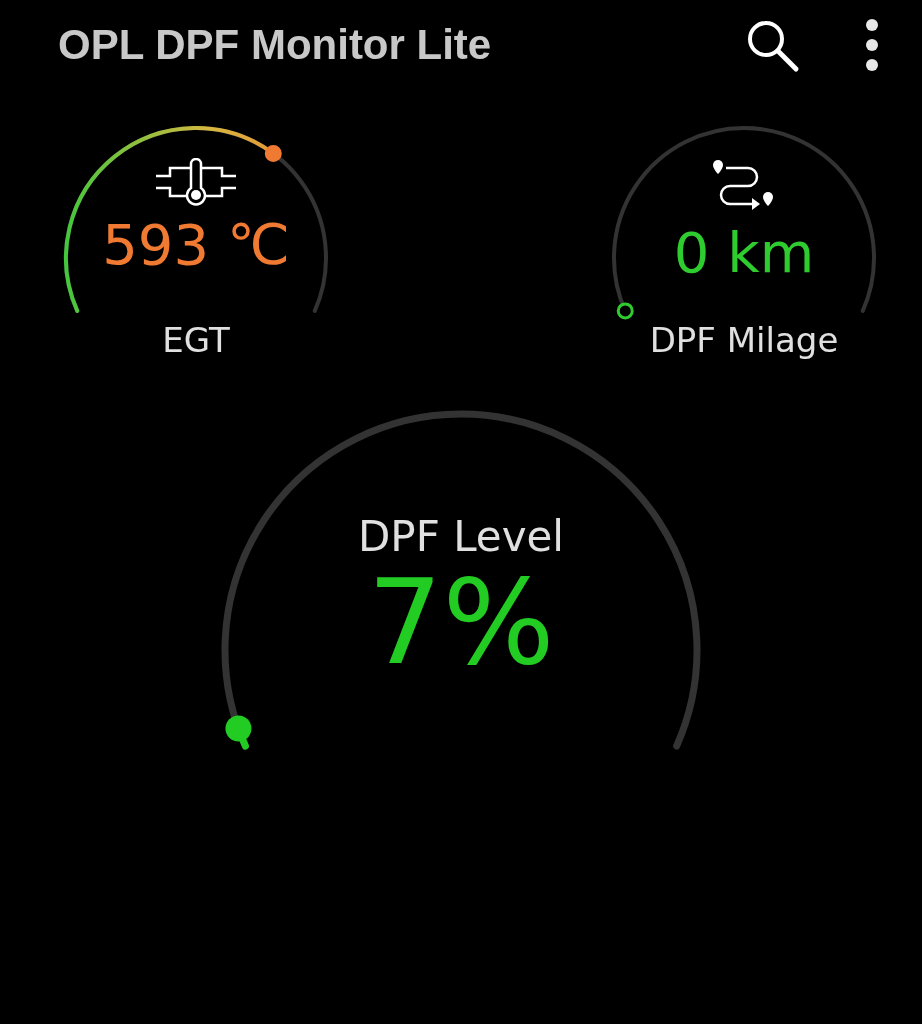 The height and width of the screenshot is (1024, 922). Describe the element at coordinates (275, 45) in the screenshot. I see `app-title: OPL DPF Monitor Lite` at that location.